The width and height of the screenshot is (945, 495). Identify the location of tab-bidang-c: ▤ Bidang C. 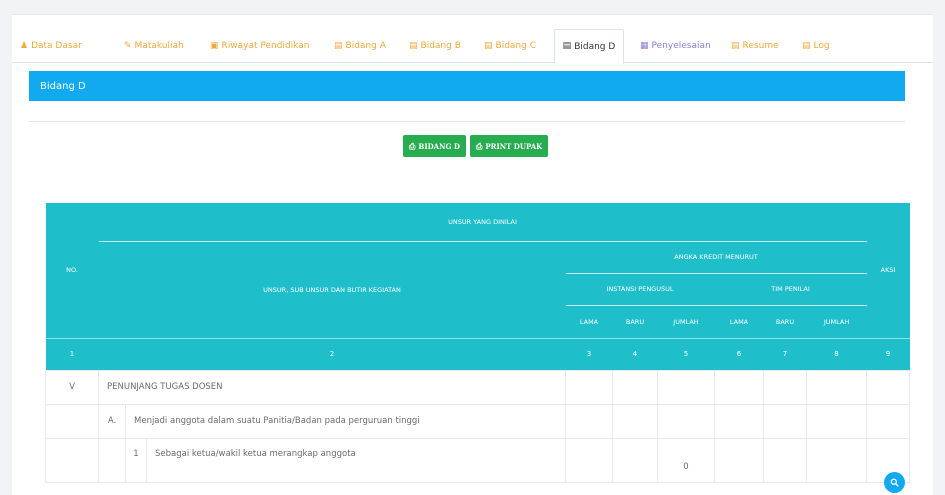
(510, 46).